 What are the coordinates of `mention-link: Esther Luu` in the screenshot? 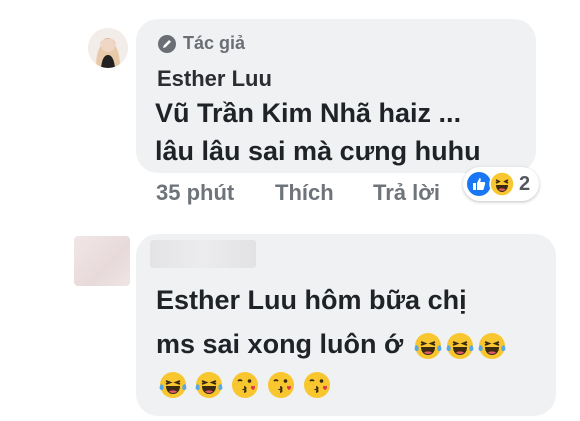 It's located at (226, 300).